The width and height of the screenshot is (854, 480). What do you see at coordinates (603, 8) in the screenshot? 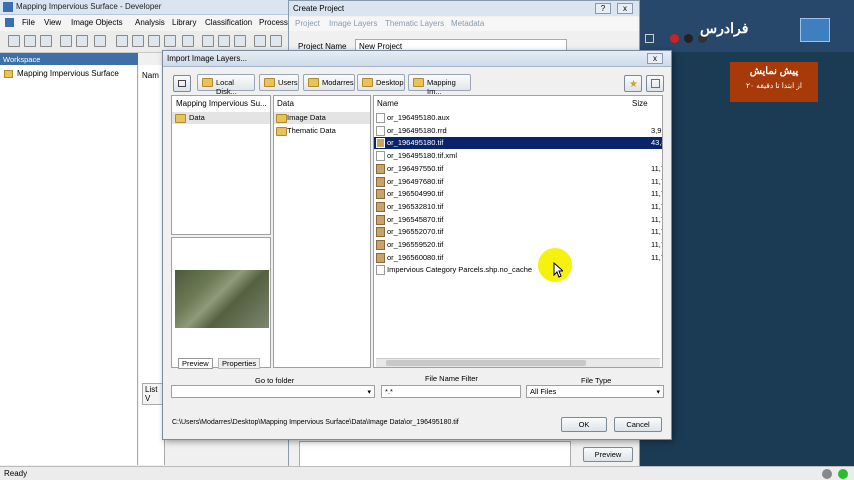
I see `help-button: ?` at bounding box center [603, 8].